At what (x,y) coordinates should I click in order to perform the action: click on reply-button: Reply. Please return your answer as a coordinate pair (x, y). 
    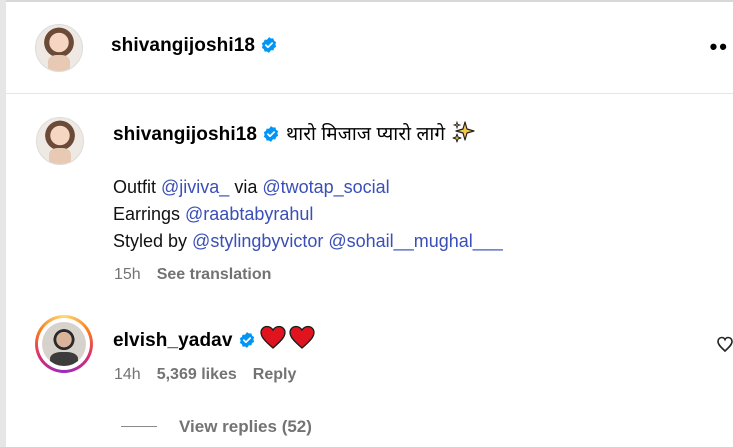
    Looking at the image, I should click on (275, 374).